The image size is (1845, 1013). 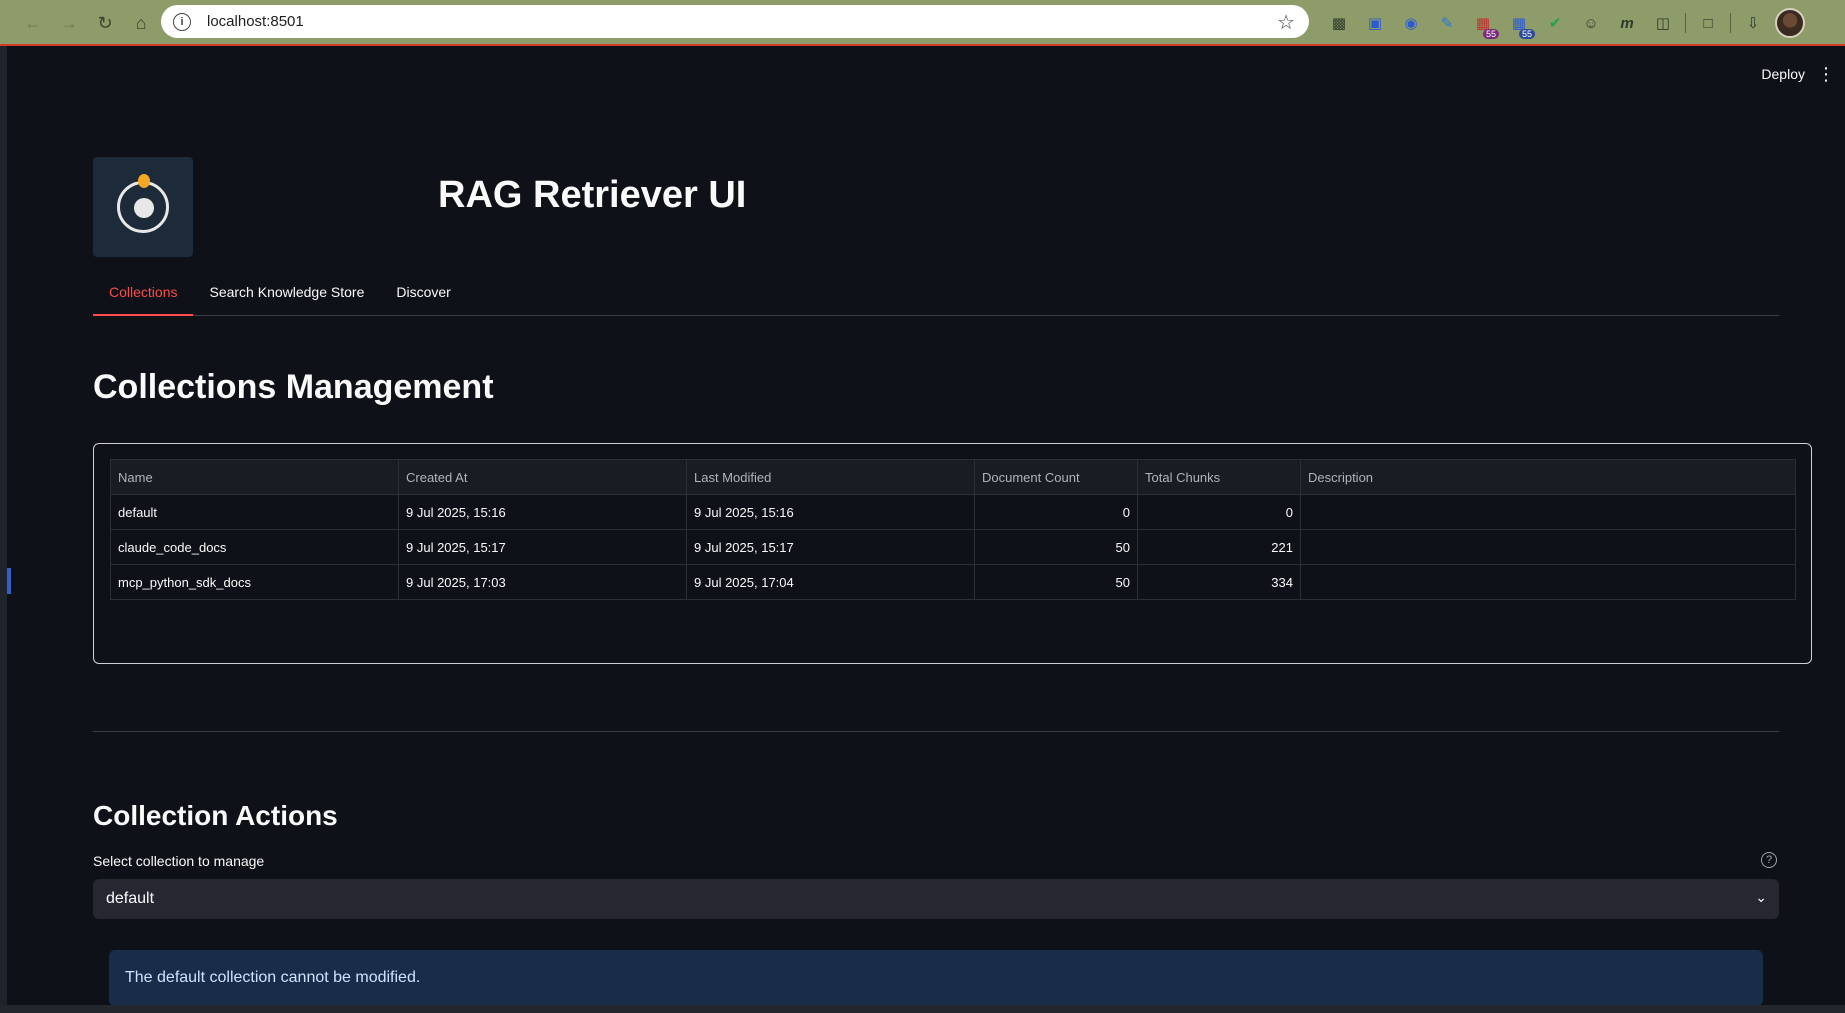 I want to click on cell-created-at: 9 Jul 2025, 15:16, so click(x=542, y=512).